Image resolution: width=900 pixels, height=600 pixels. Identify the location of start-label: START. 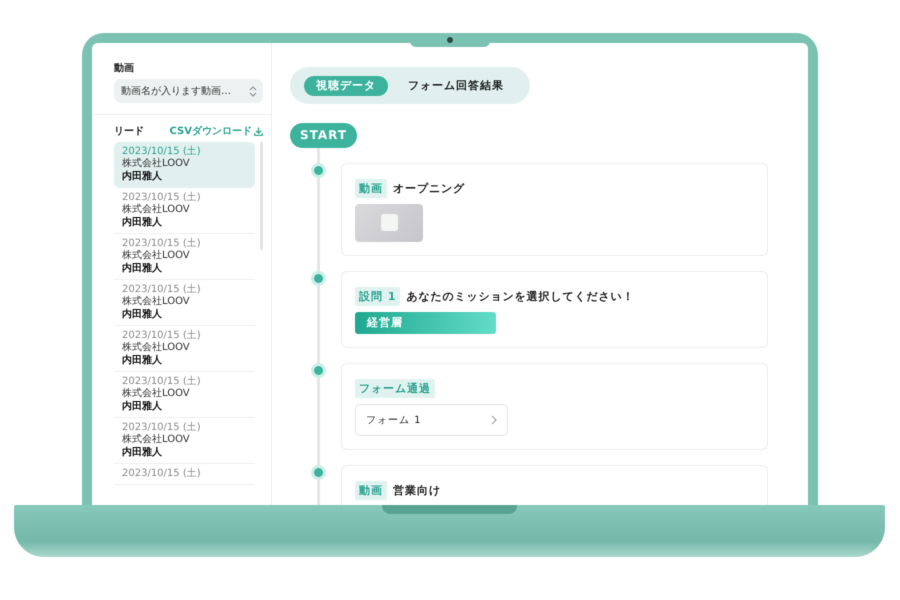
(324, 135).